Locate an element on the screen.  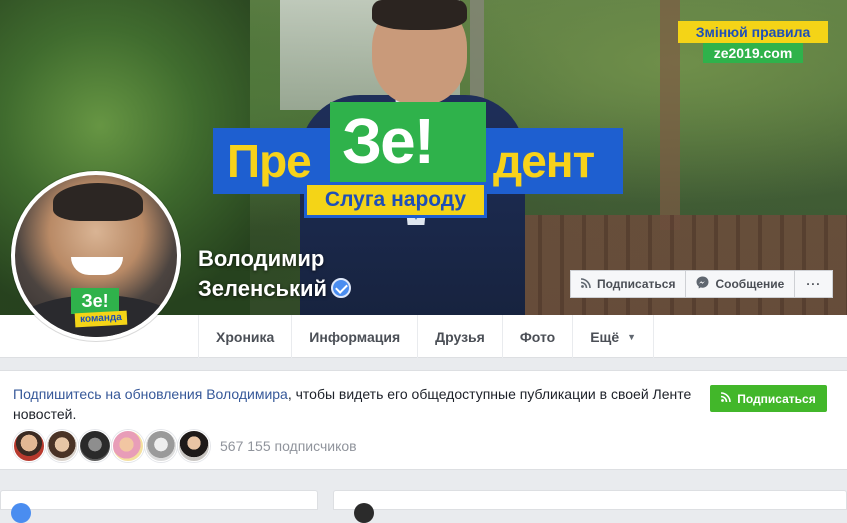
person-hair is located at coordinates (419, 15).